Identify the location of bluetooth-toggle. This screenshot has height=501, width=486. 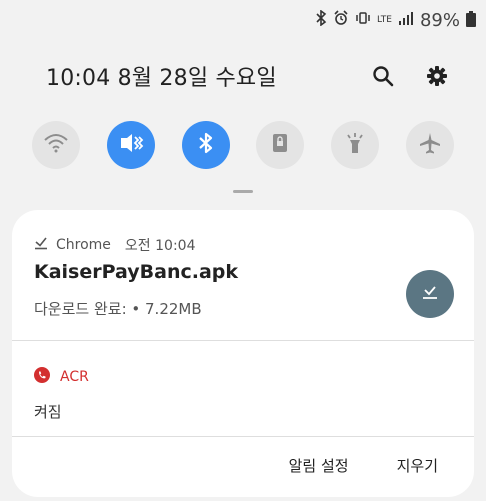
(205, 145).